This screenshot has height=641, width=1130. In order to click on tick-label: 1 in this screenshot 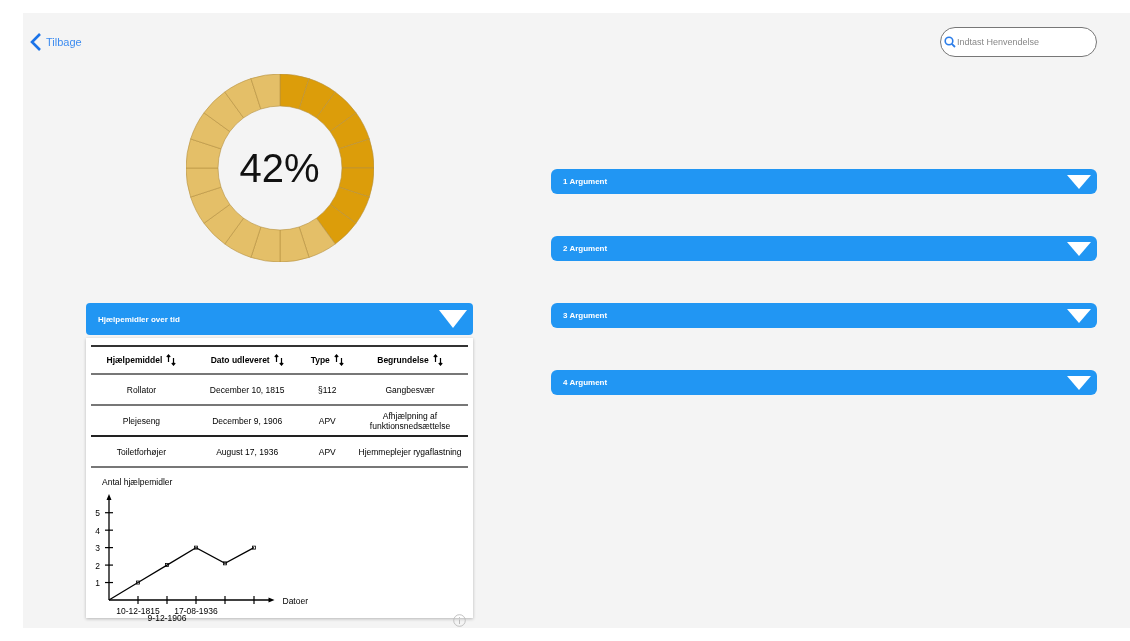, I will do `click(97, 583)`.